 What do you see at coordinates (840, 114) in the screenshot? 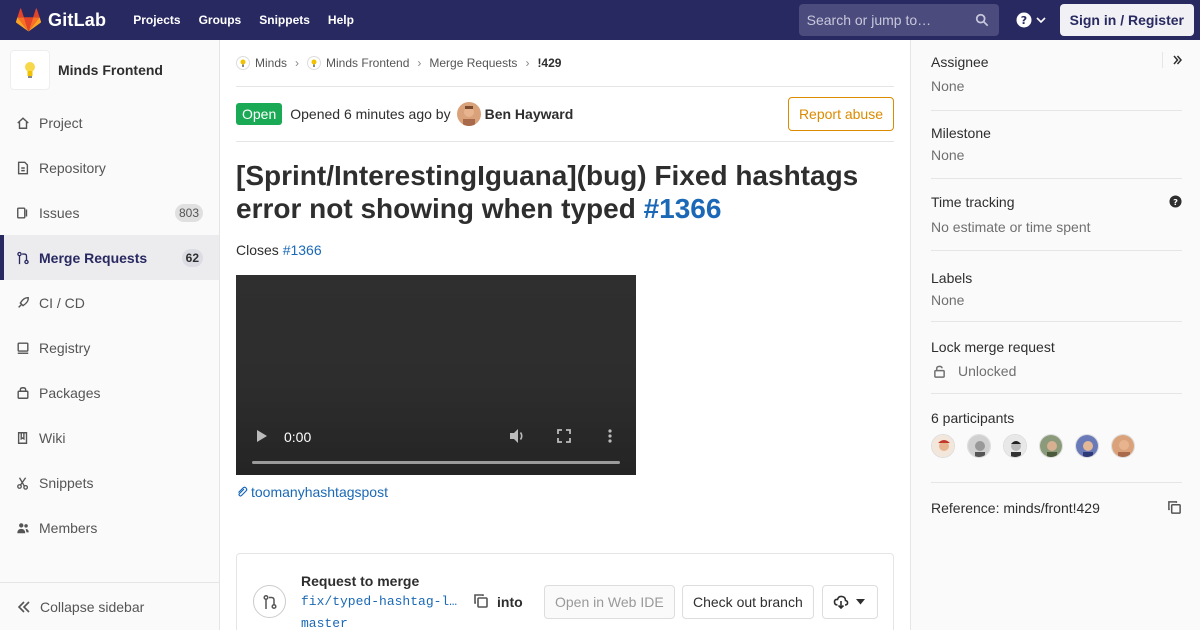
I see `report-abuse-button: Report abuse` at bounding box center [840, 114].